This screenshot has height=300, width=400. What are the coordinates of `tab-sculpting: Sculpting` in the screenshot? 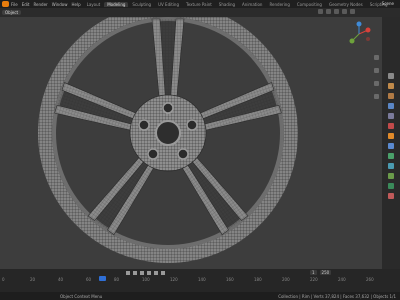 It's located at (141, 4).